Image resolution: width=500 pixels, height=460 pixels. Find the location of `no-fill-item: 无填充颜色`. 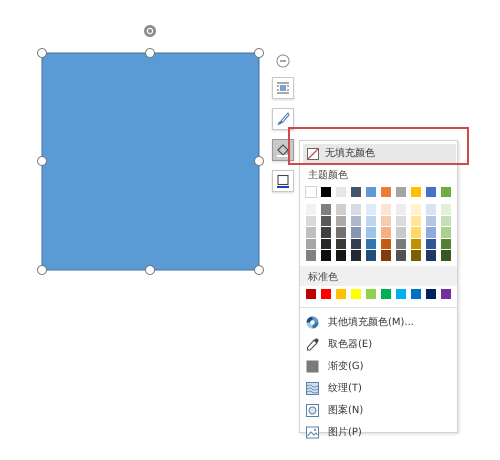

no-fill-item: 无填充颜色 is located at coordinates (379, 153).